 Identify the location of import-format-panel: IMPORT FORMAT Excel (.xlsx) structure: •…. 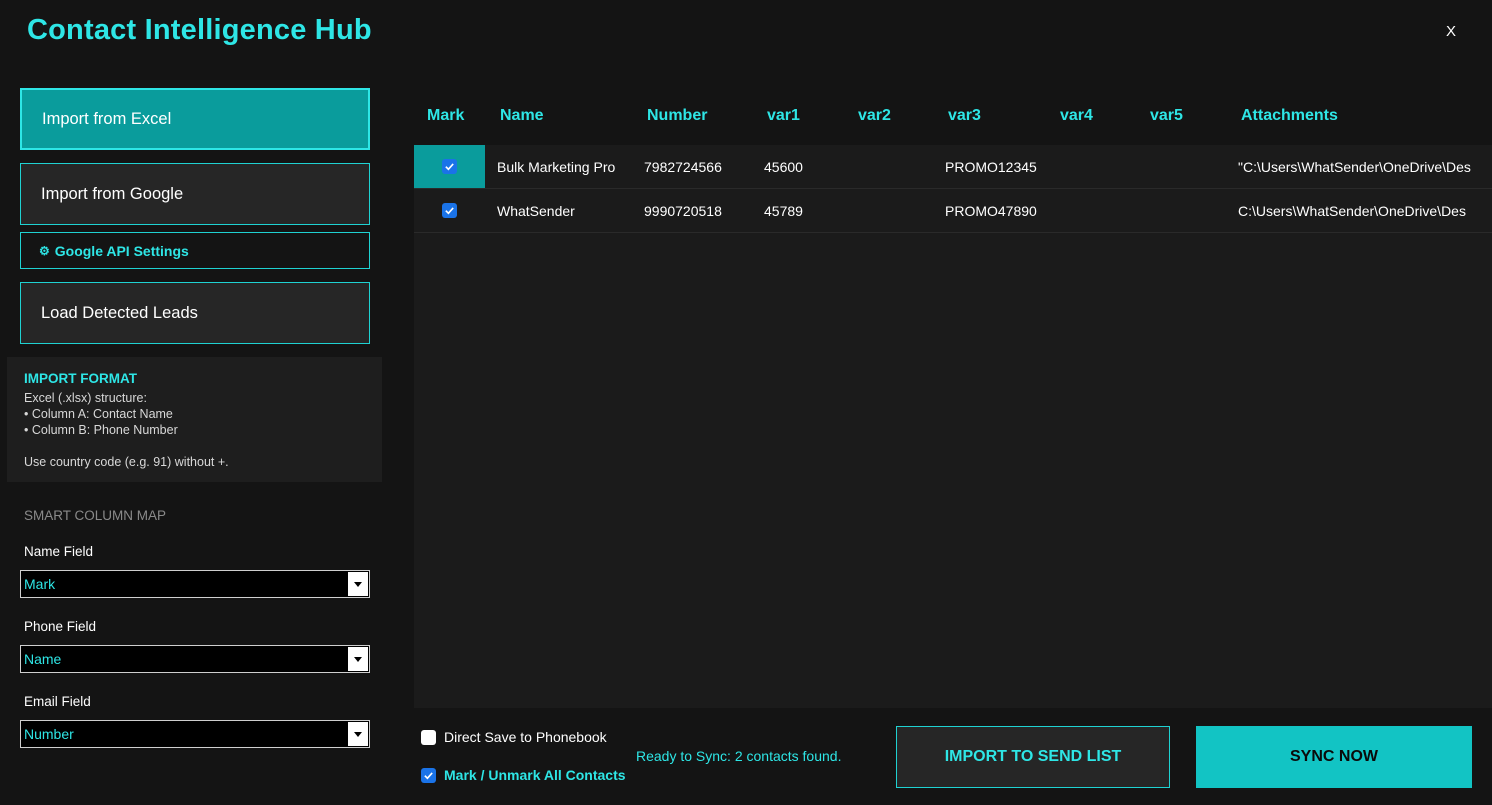
(194, 419).